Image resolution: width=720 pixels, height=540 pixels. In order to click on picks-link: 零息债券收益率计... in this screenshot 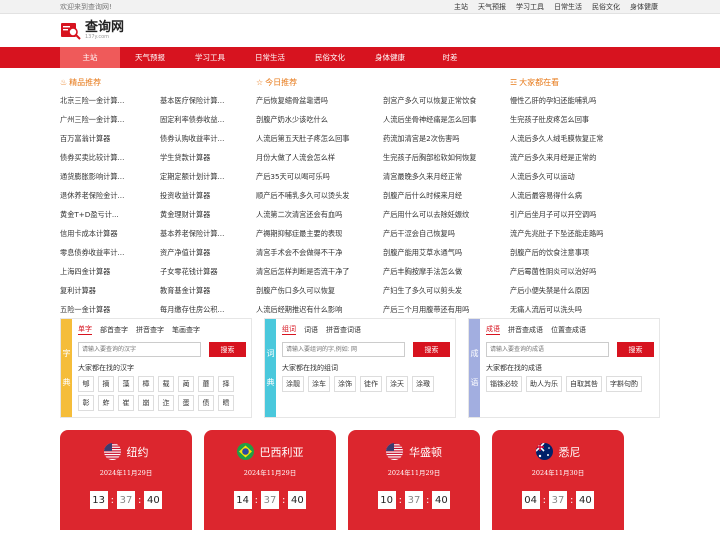, I will do `click(110, 252)`.